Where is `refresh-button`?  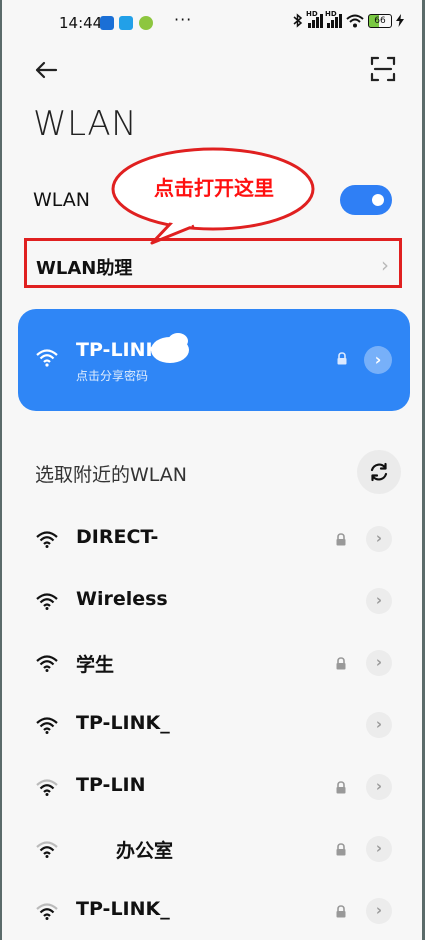 refresh-button is located at coordinates (379, 472).